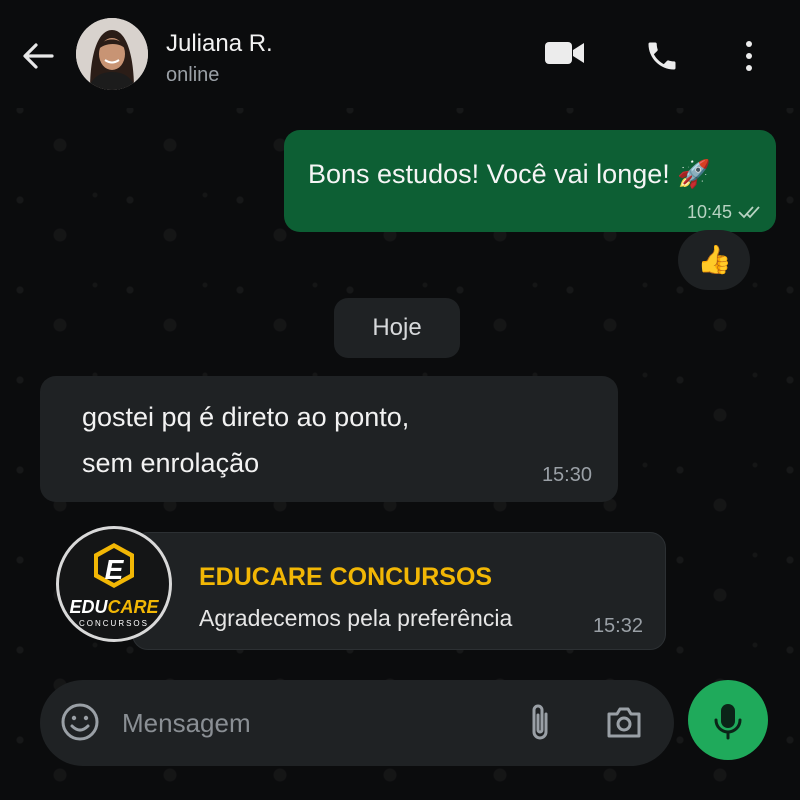 The height and width of the screenshot is (800, 800). I want to click on reaction-badge: 👍, so click(714, 260).